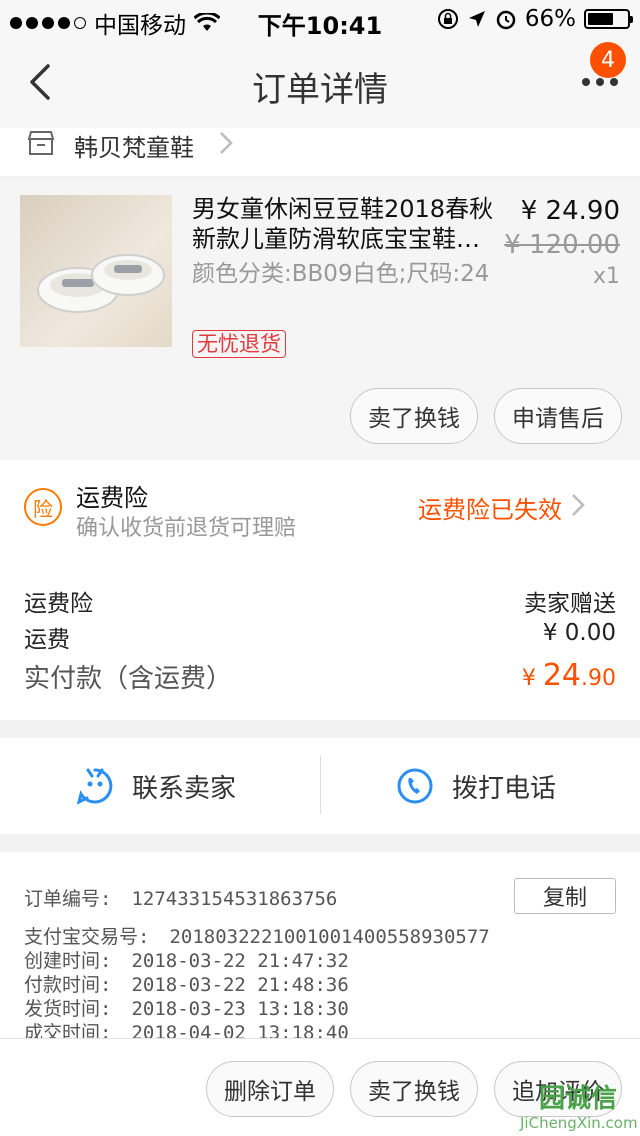 This screenshot has height=1136, width=640. What do you see at coordinates (41, 143) in the screenshot?
I see `shop-icon` at bounding box center [41, 143].